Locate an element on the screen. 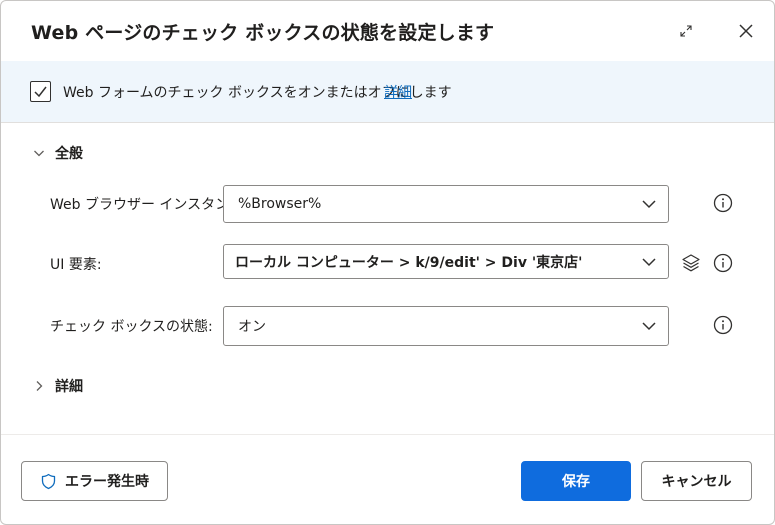  section-advanced-toggle: 詳細 is located at coordinates (58, 386).